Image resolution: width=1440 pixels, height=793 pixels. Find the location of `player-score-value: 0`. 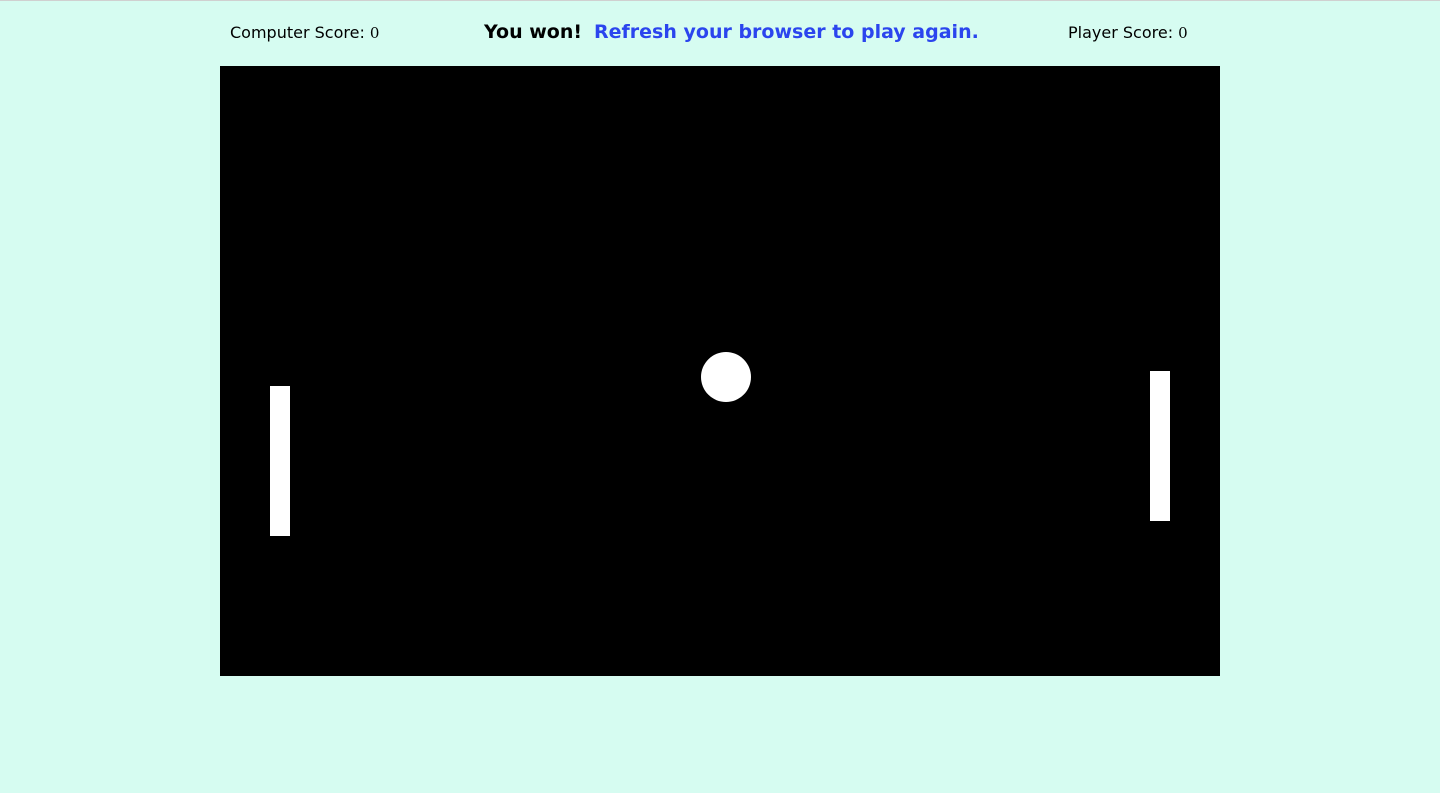

player-score-value: 0 is located at coordinates (1183, 33).